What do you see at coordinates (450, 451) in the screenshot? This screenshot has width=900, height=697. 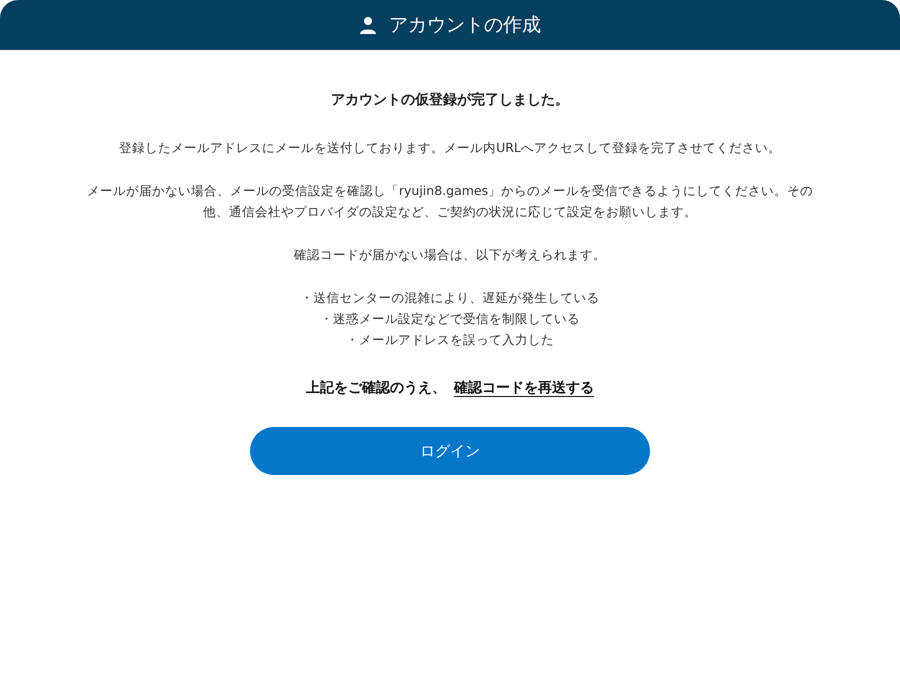 I see `login-button: ログイン` at bounding box center [450, 451].